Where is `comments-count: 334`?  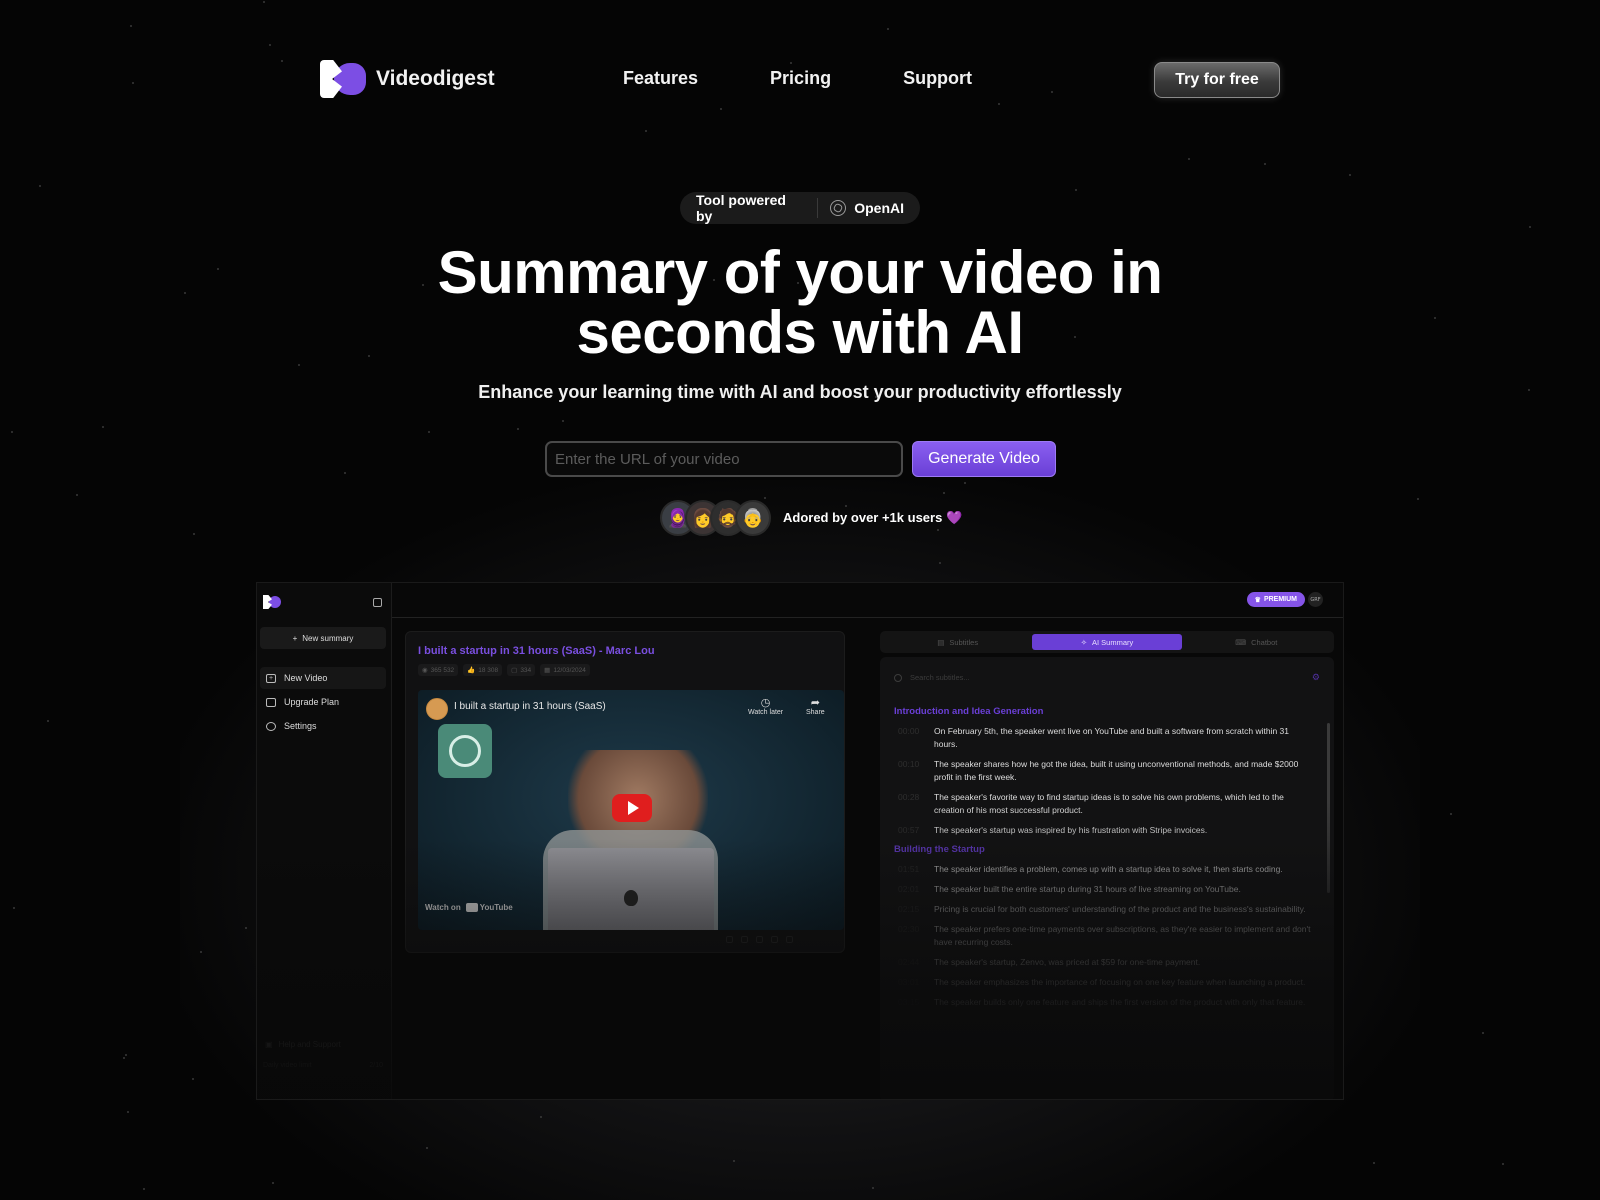 comments-count: 334 is located at coordinates (526, 670).